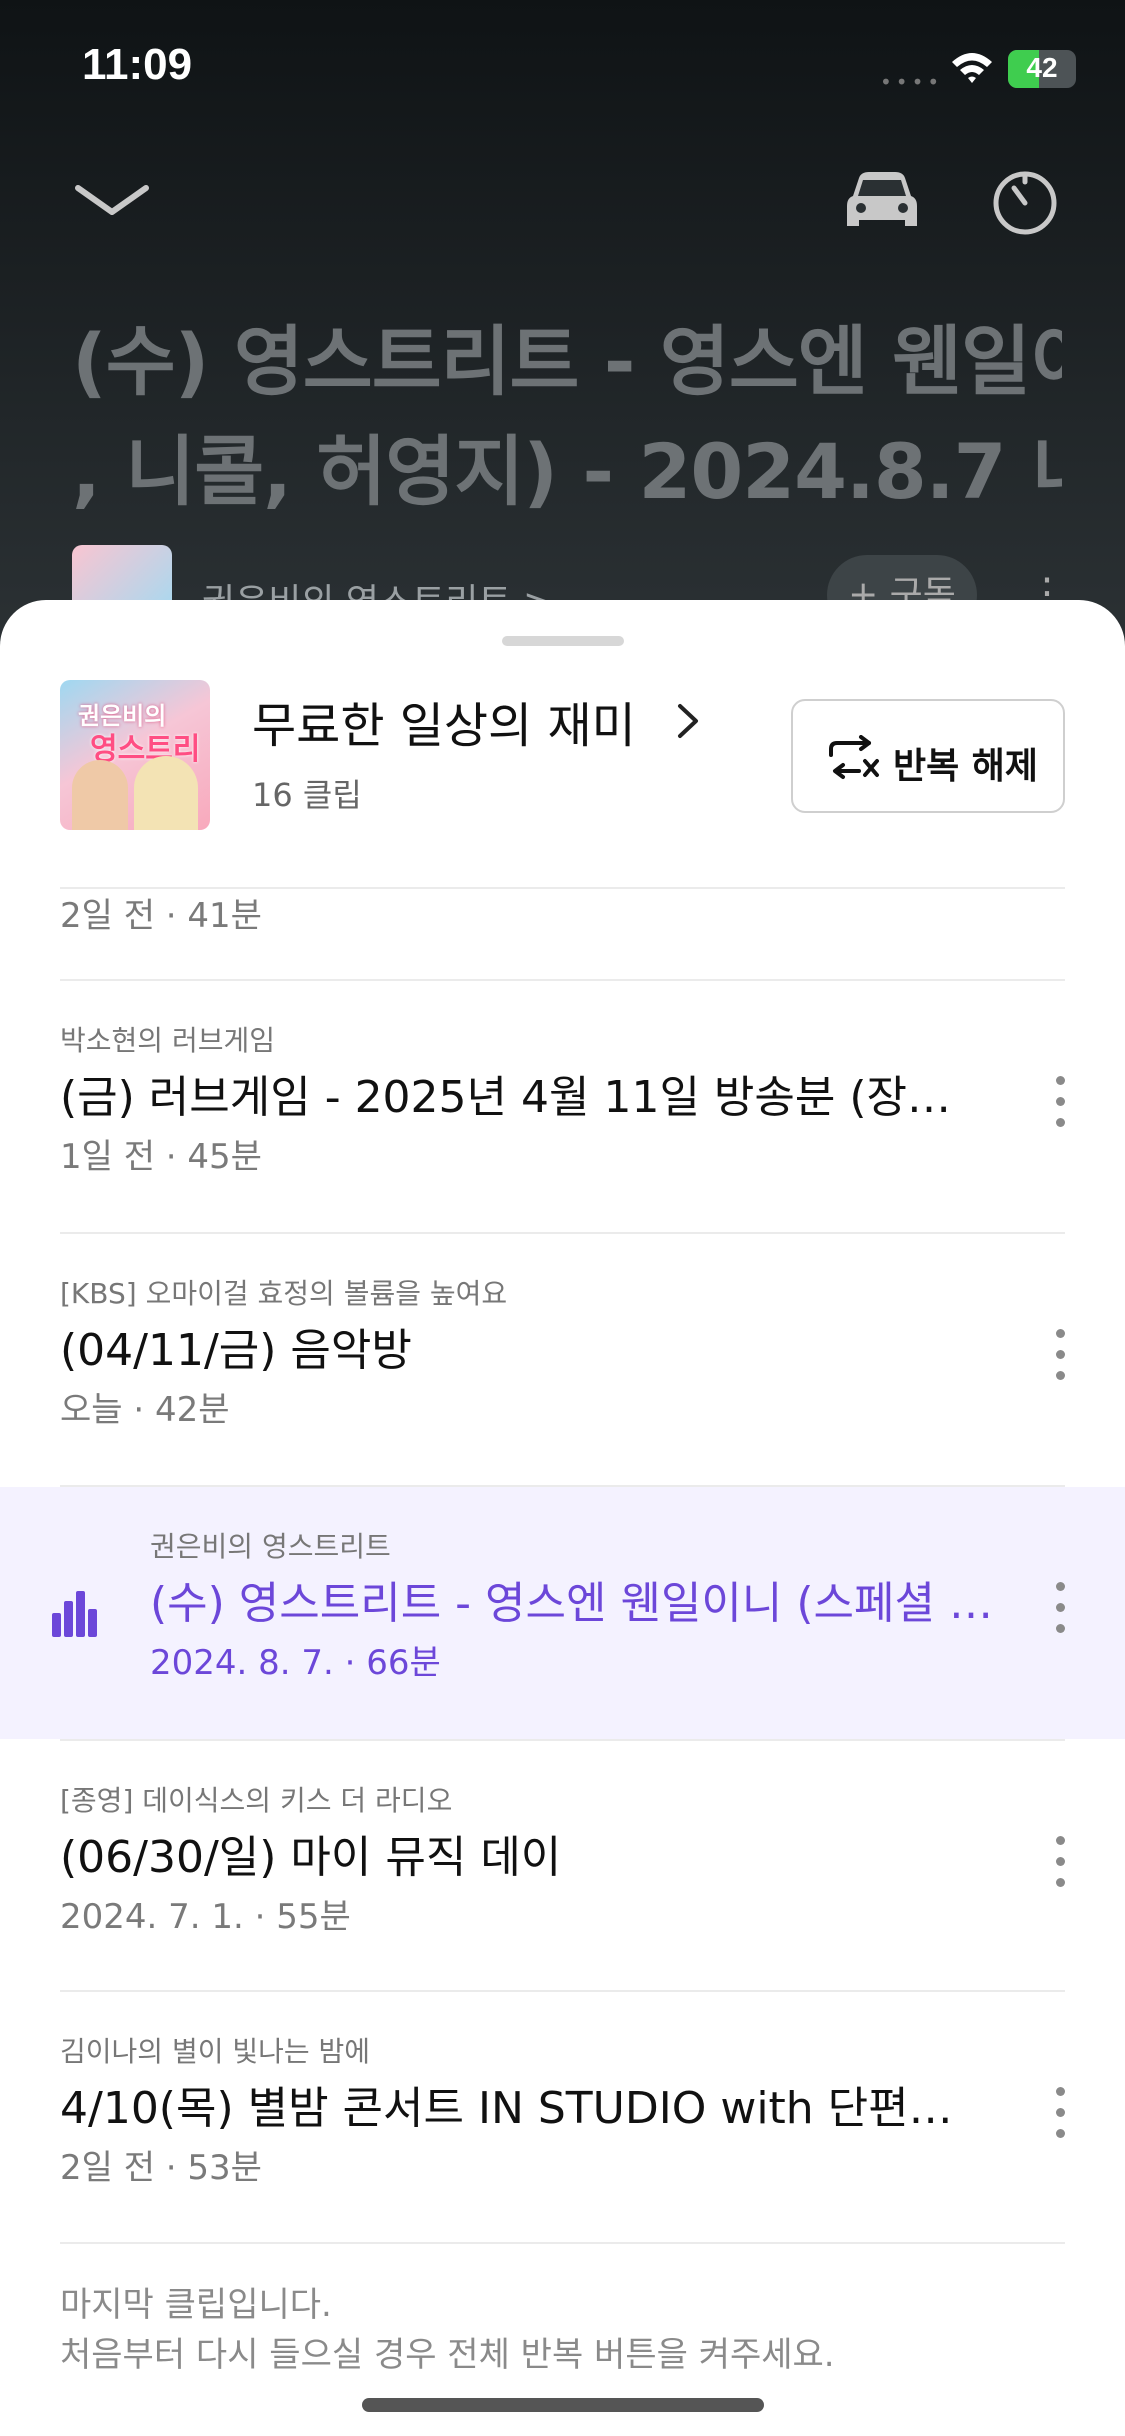 The width and height of the screenshot is (1125, 2436). Describe the element at coordinates (196, 2305) in the screenshot. I see `end-of-list-line1: 마지막 클립입니다.` at that location.